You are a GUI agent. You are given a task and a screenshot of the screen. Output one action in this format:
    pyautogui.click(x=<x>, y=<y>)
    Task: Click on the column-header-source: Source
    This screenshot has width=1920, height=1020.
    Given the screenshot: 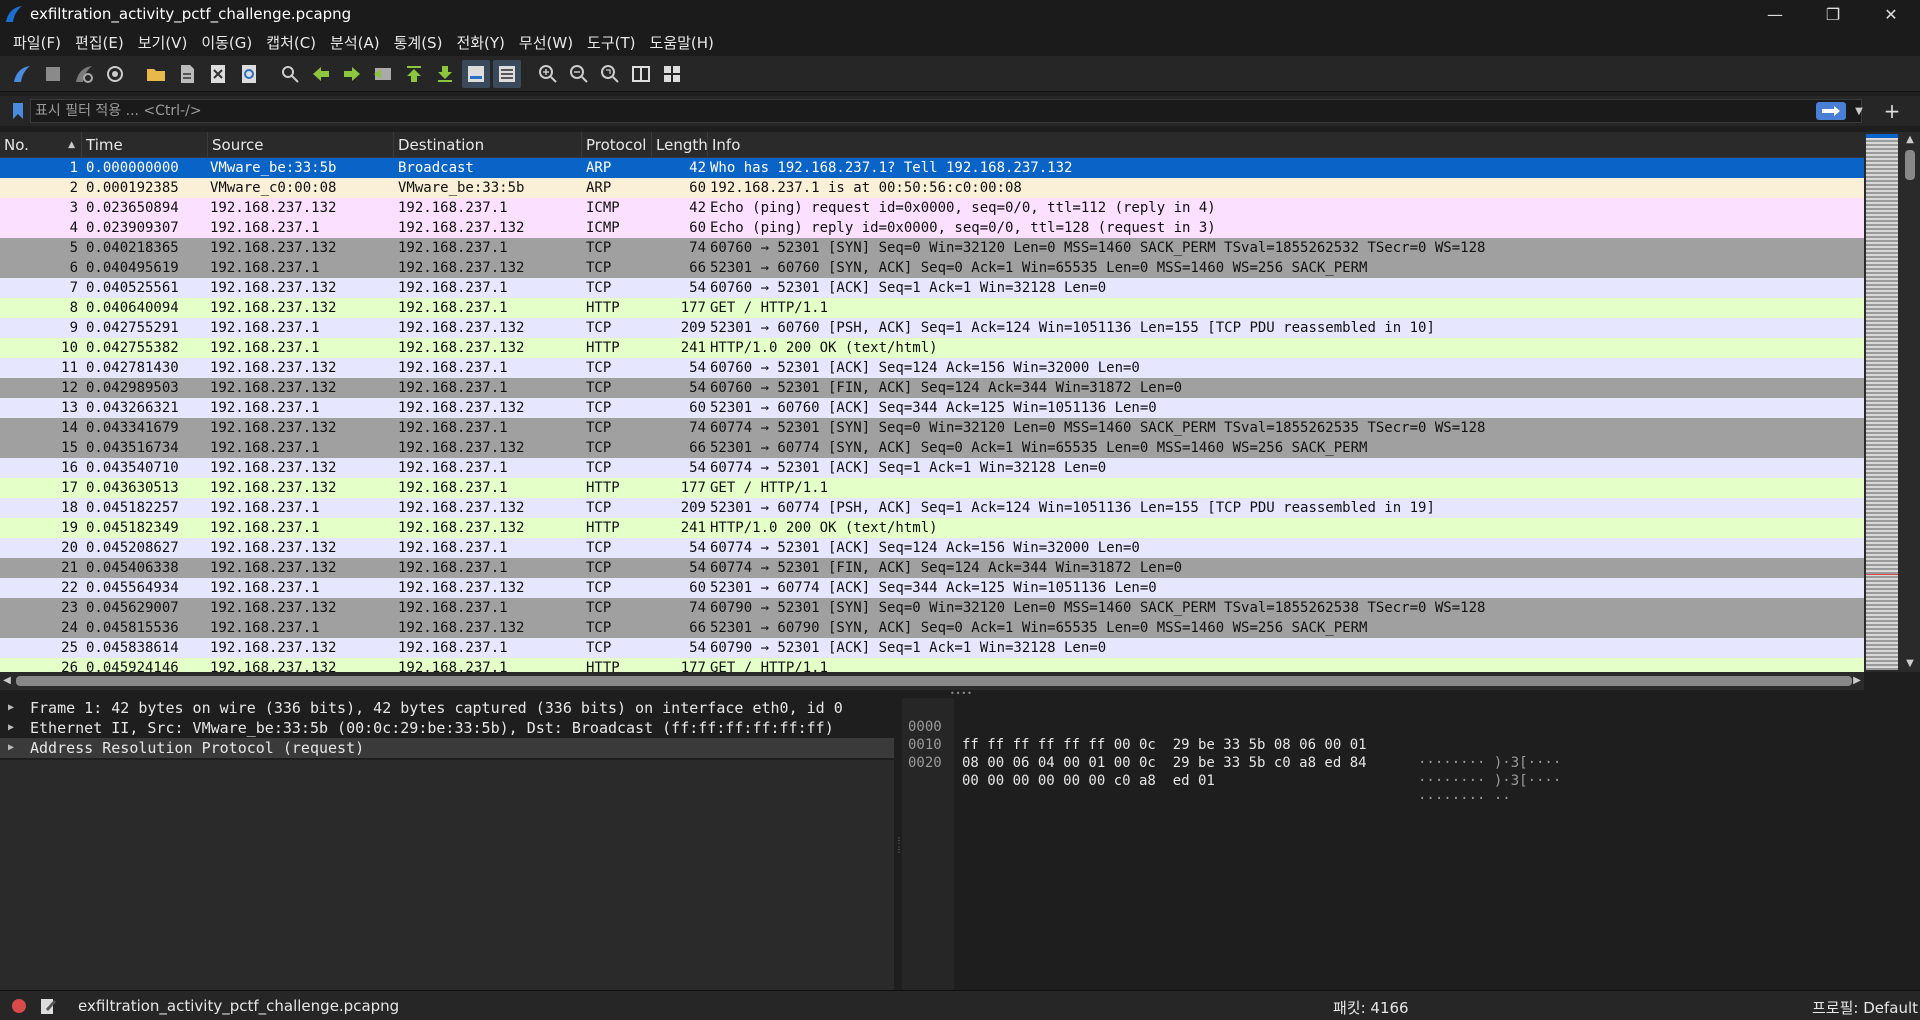 What is the action you would take?
    pyautogui.click(x=301, y=145)
    